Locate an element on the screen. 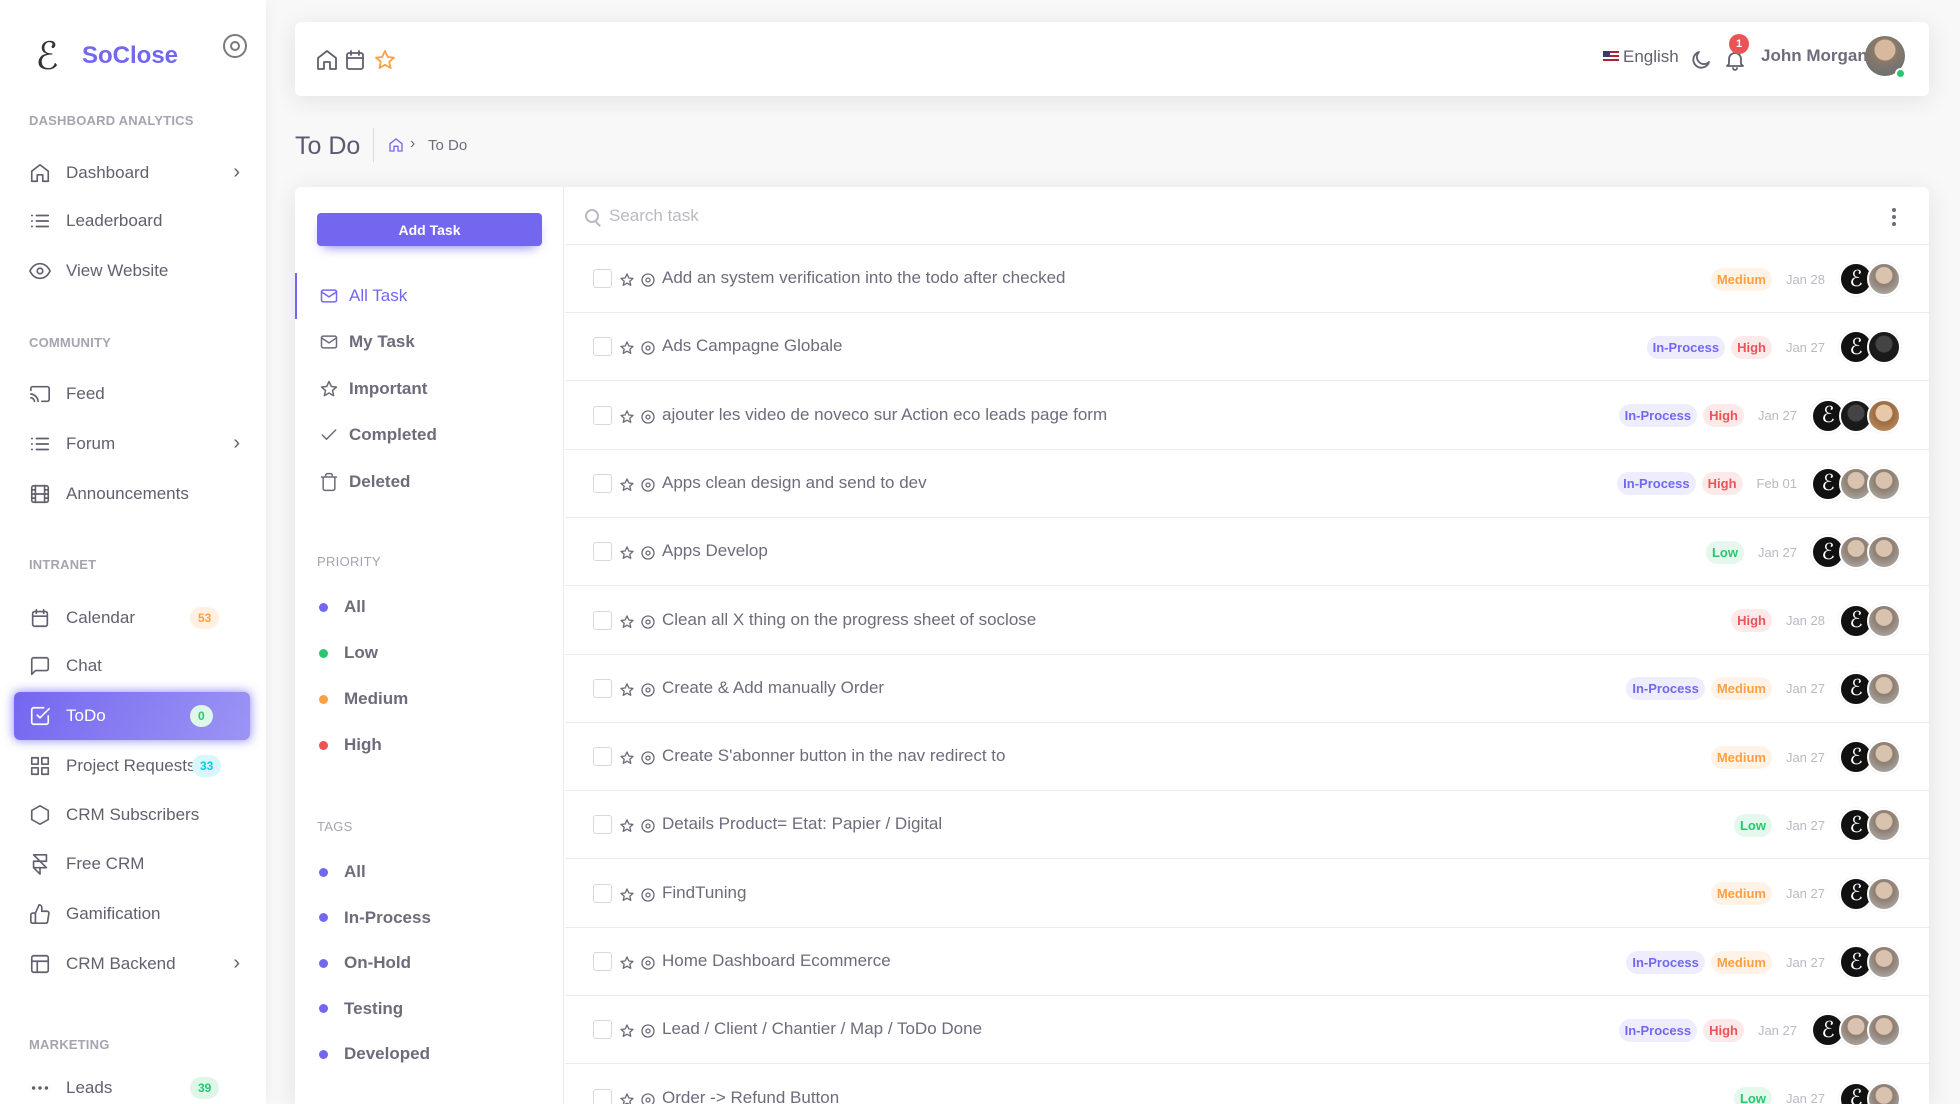 The width and height of the screenshot is (1960, 1104). sidebar-item-chat: Chat is located at coordinates (132, 666).